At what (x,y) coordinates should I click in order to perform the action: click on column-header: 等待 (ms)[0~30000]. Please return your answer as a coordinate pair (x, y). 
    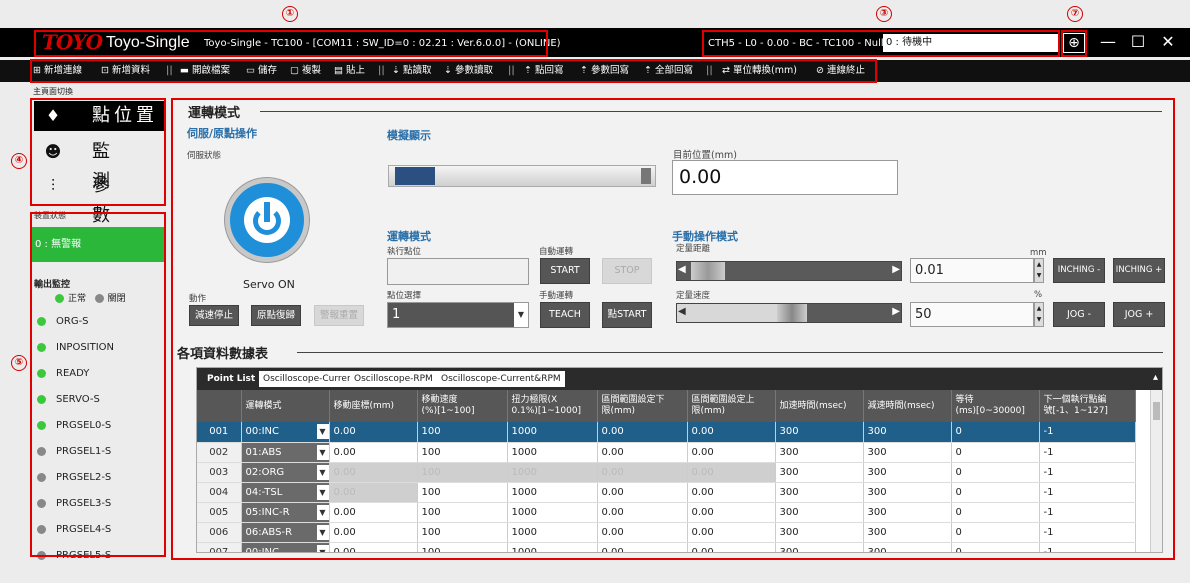
    Looking at the image, I should click on (995, 406).